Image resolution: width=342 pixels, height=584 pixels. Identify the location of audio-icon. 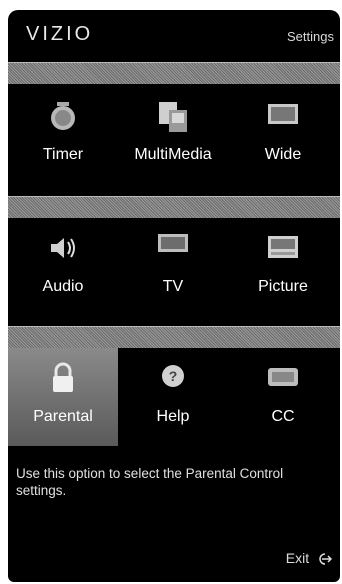
(63, 248).